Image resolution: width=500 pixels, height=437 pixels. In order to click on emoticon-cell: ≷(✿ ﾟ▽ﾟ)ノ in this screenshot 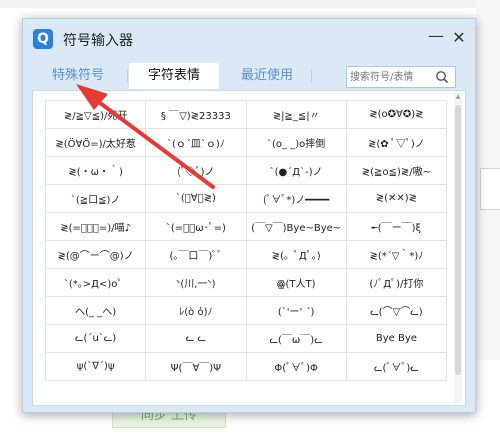, I will do `click(396, 142)`.